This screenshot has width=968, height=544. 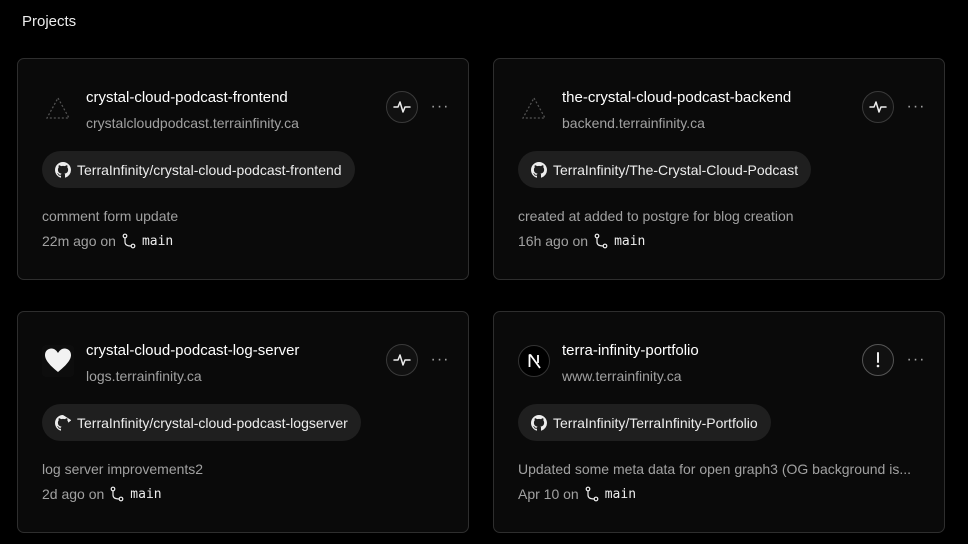 I want to click on repo-link: TerraInfinity/TerraInfinity-Portfolio, so click(x=644, y=422).